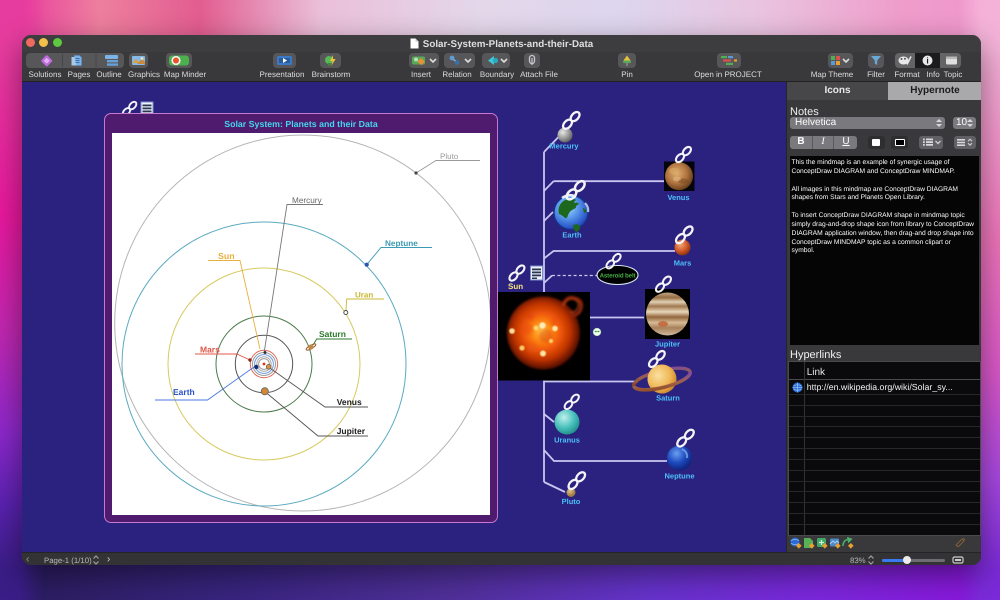 This screenshot has width=1000, height=600. Describe the element at coordinates (927, 60) in the screenshot. I see `svg-text: i` at that location.